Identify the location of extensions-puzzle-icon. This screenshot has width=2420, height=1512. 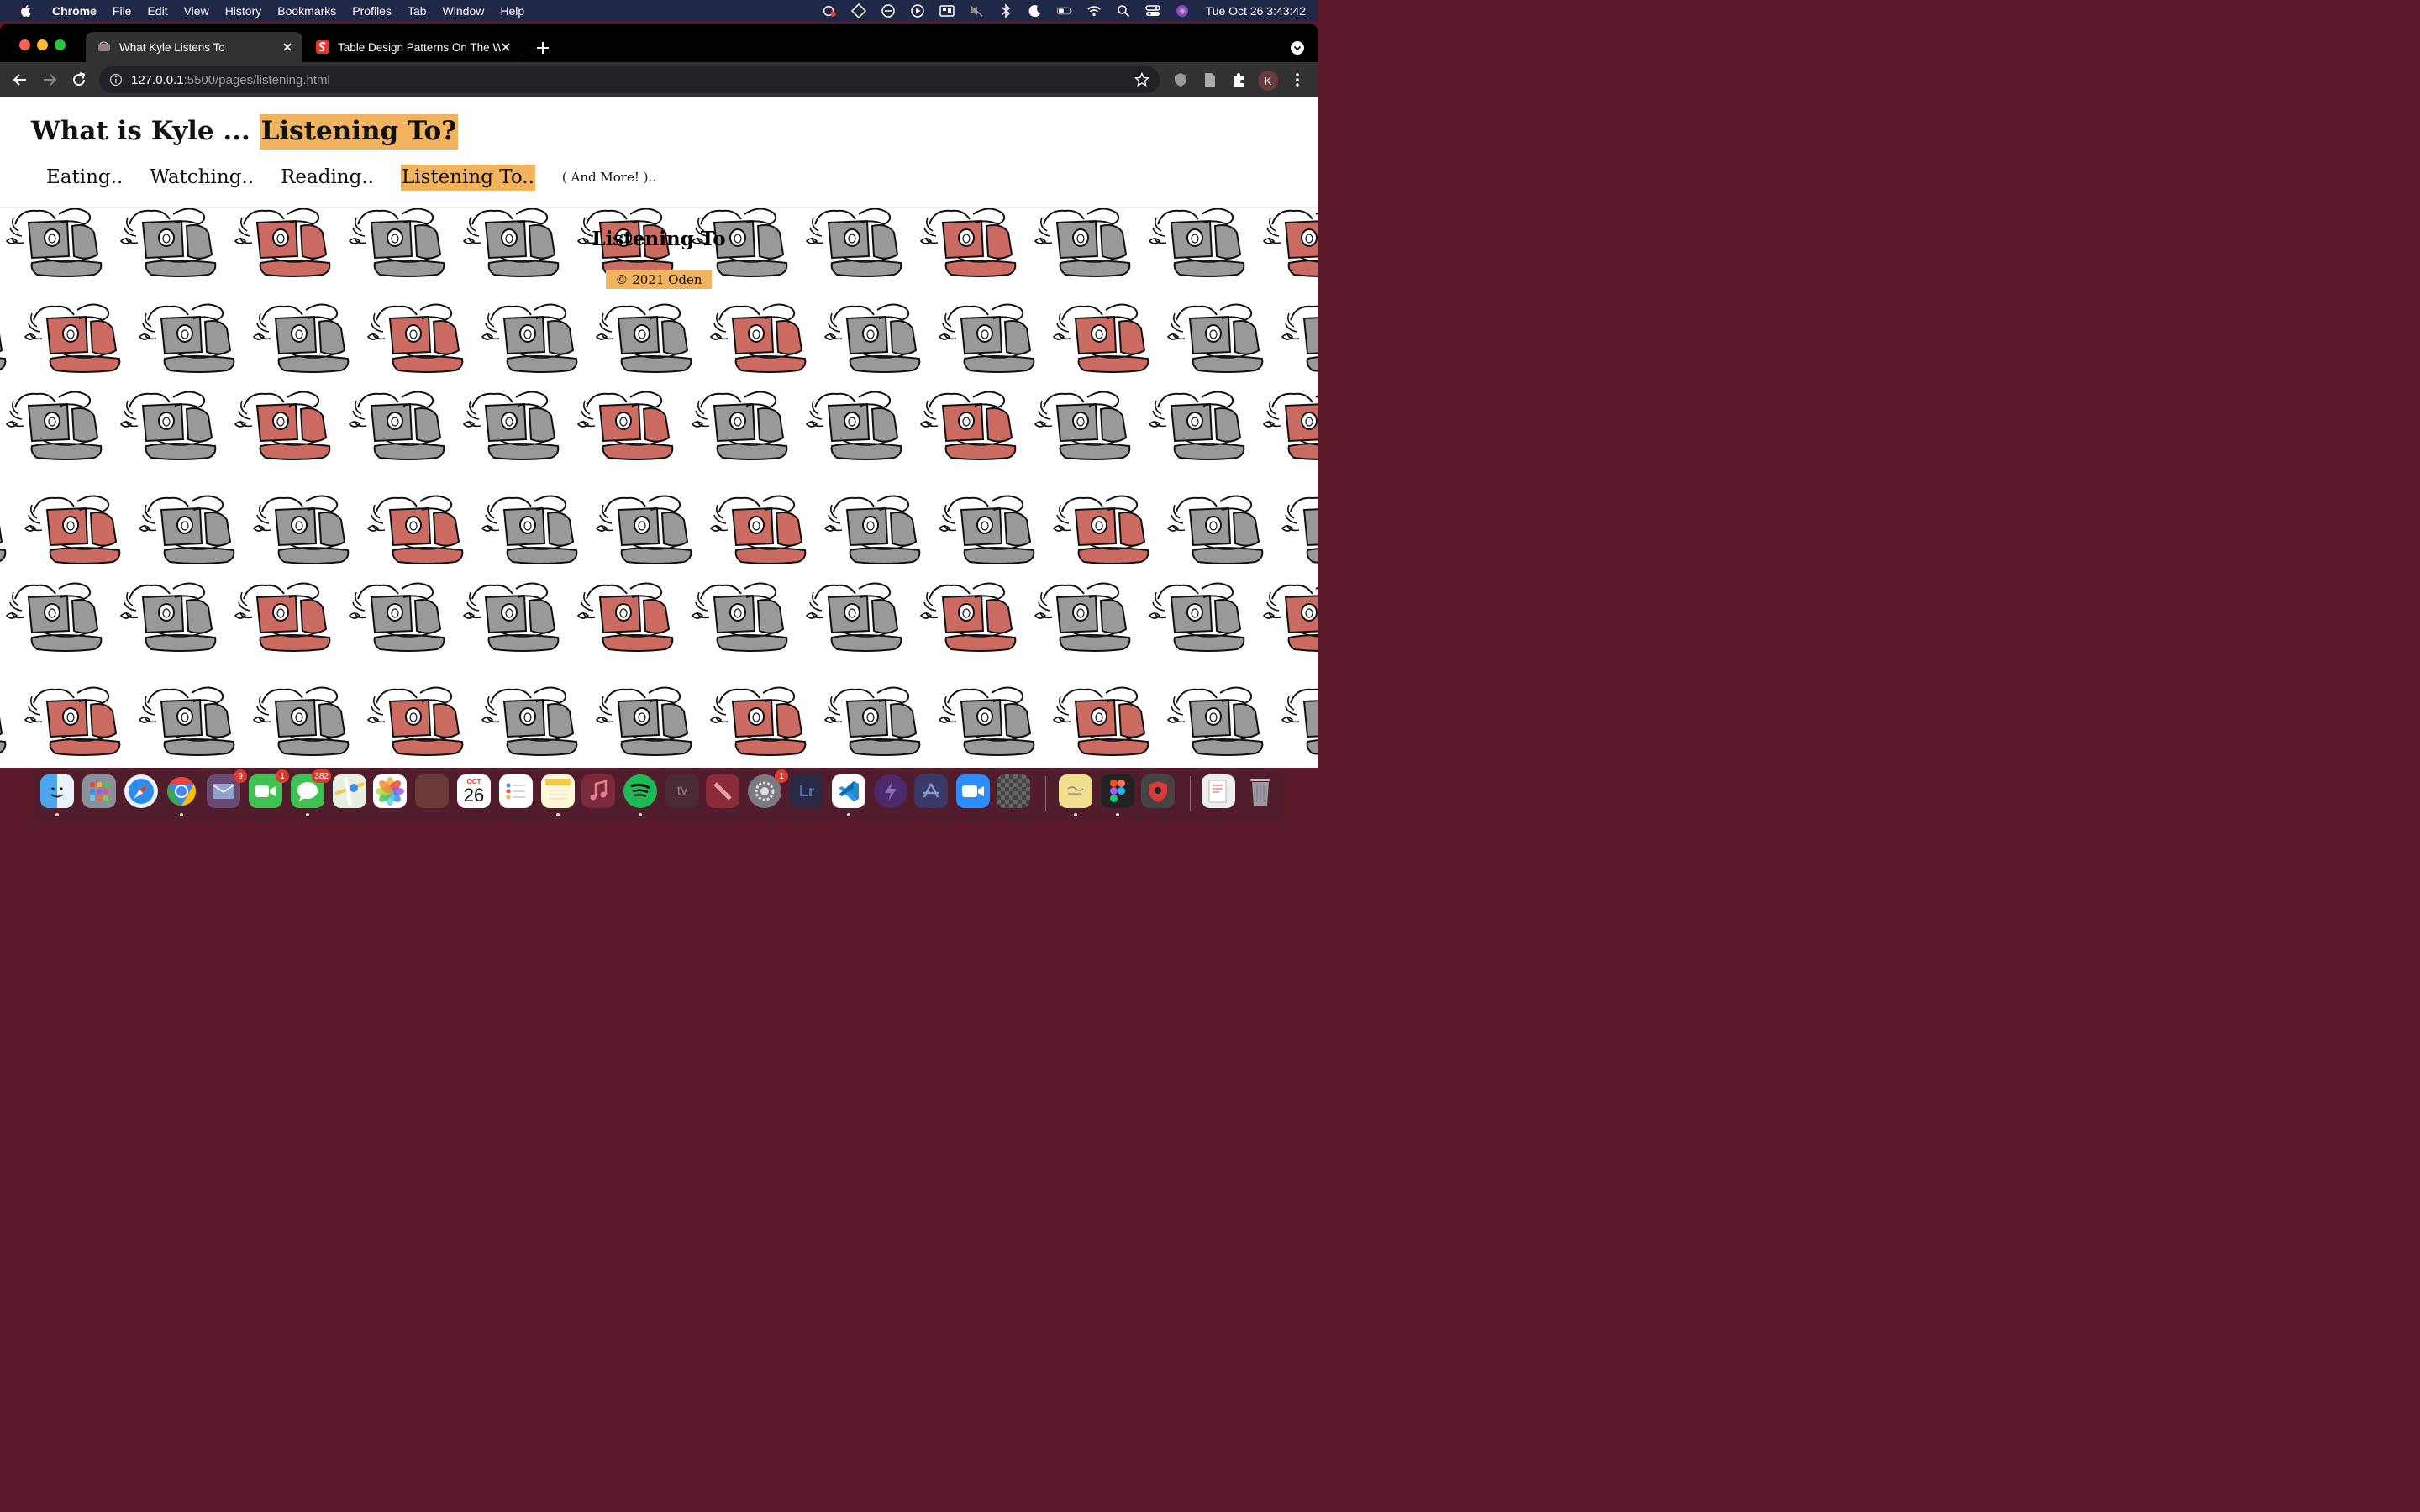
(1238, 79).